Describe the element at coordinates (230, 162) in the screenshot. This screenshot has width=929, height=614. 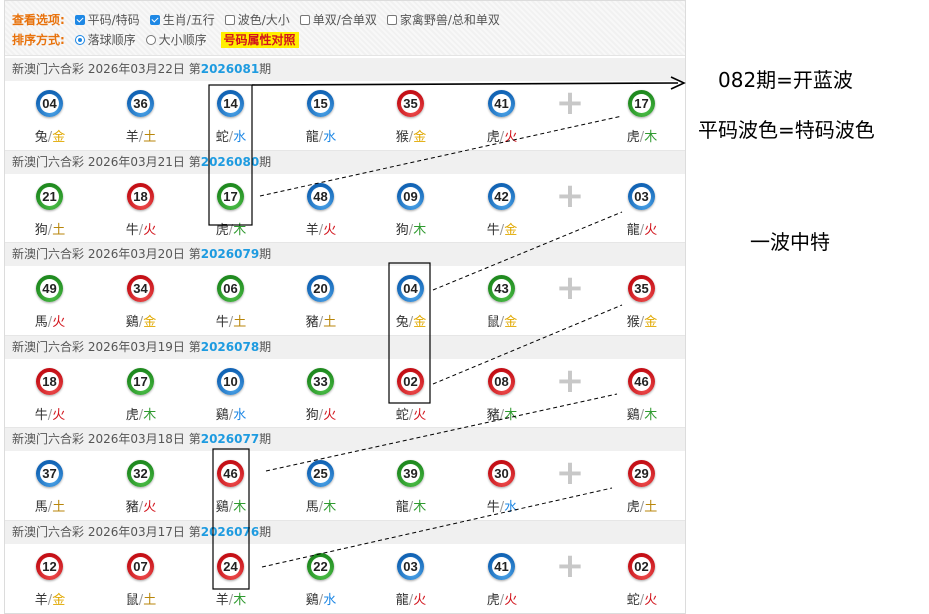
I see `draw-issue-number: 2026080` at that location.